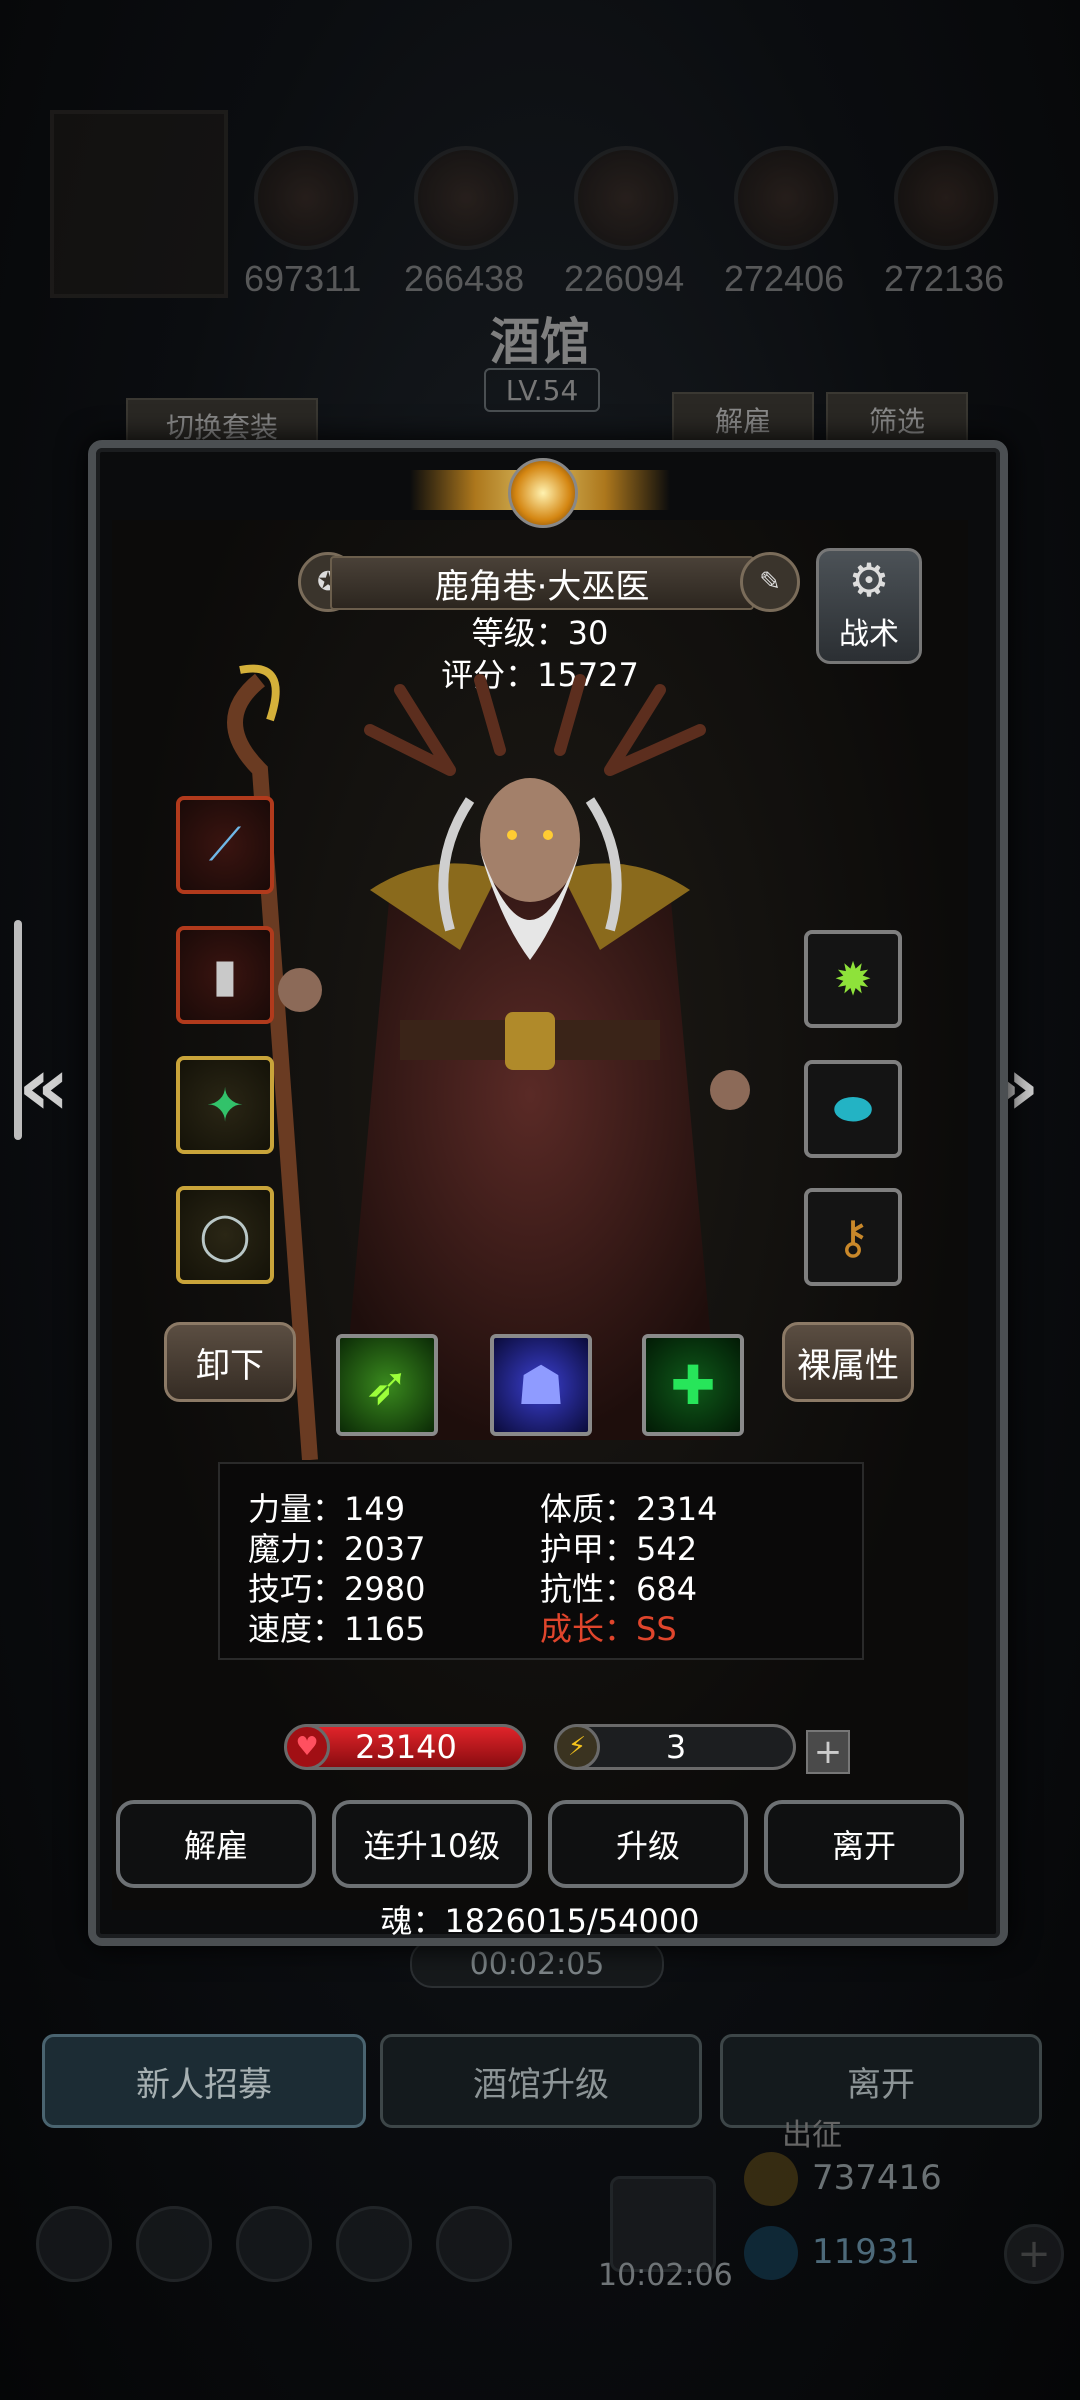 The width and height of the screenshot is (1080, 2400). I want to click on gold-coin-icon, so click(771, 2179).